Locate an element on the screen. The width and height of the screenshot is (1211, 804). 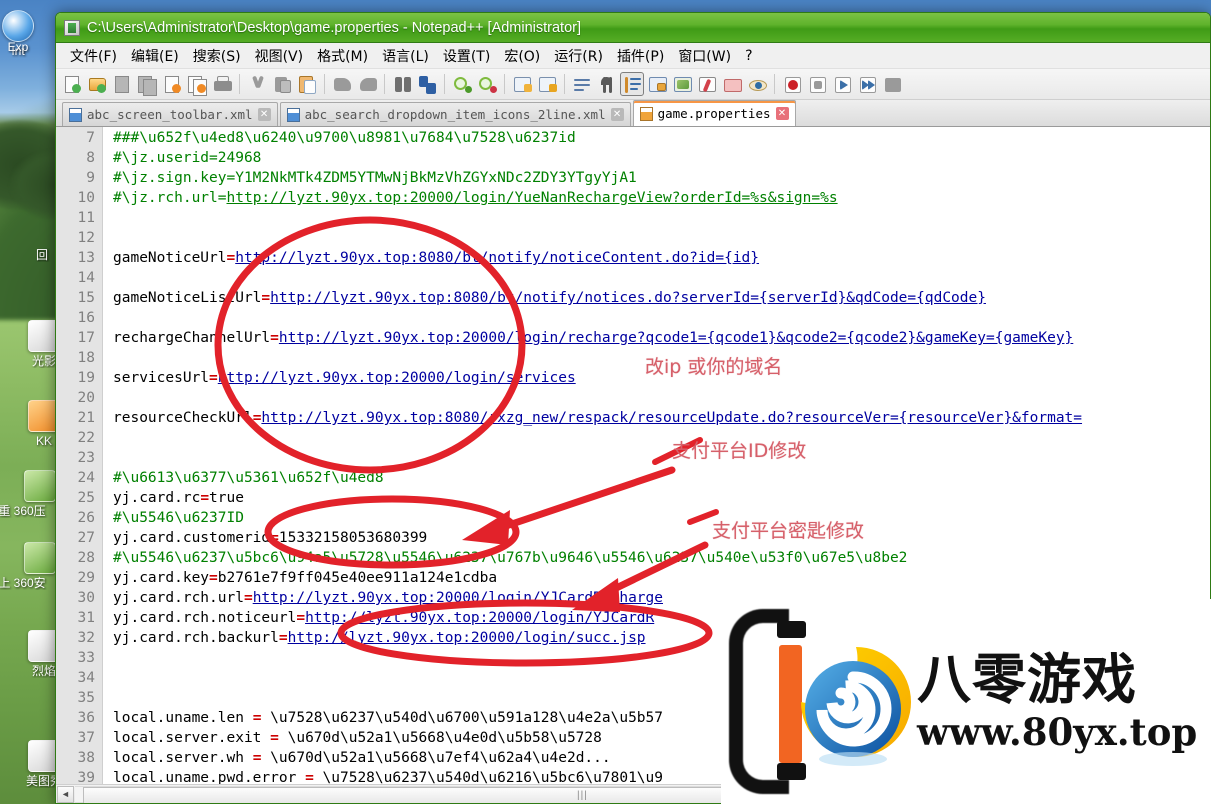
undo-icon is located at coordinates (342, 84).